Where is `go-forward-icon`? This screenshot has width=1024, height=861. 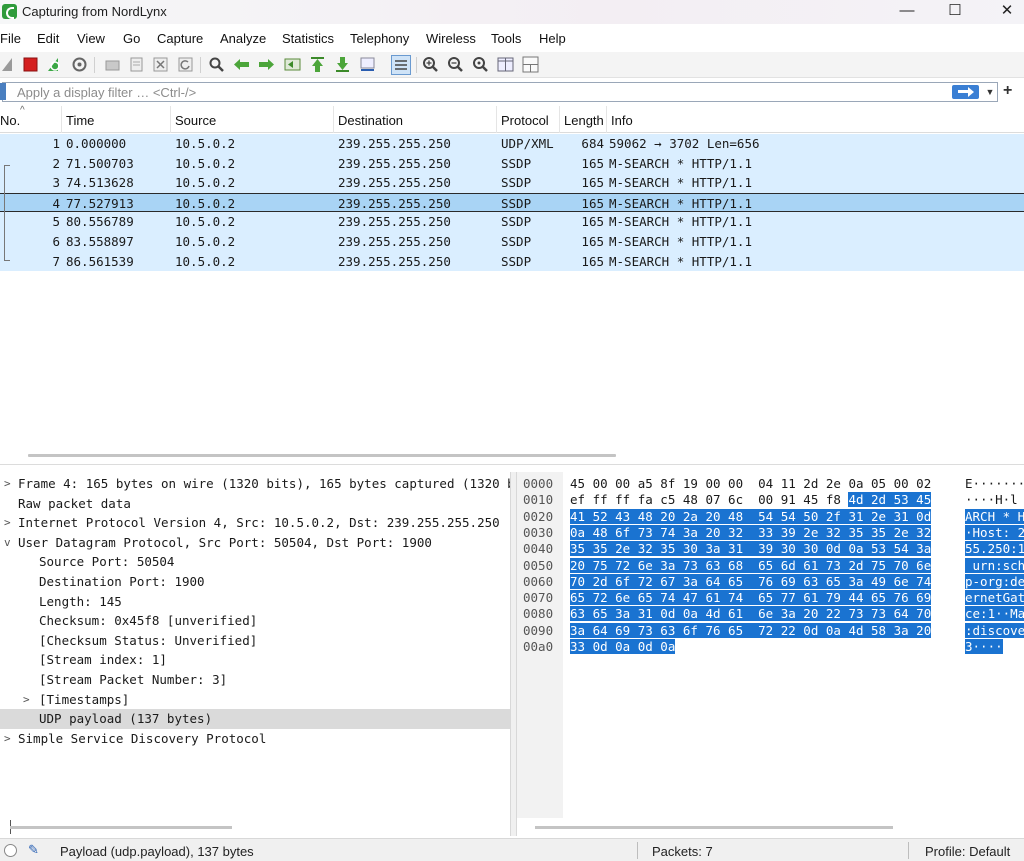
go-forward-icon is located at coordinates (266, 64).